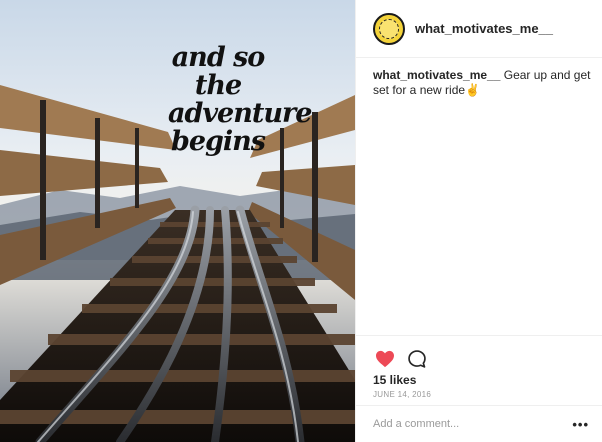  I want to click on avatar, so click(389, 28).